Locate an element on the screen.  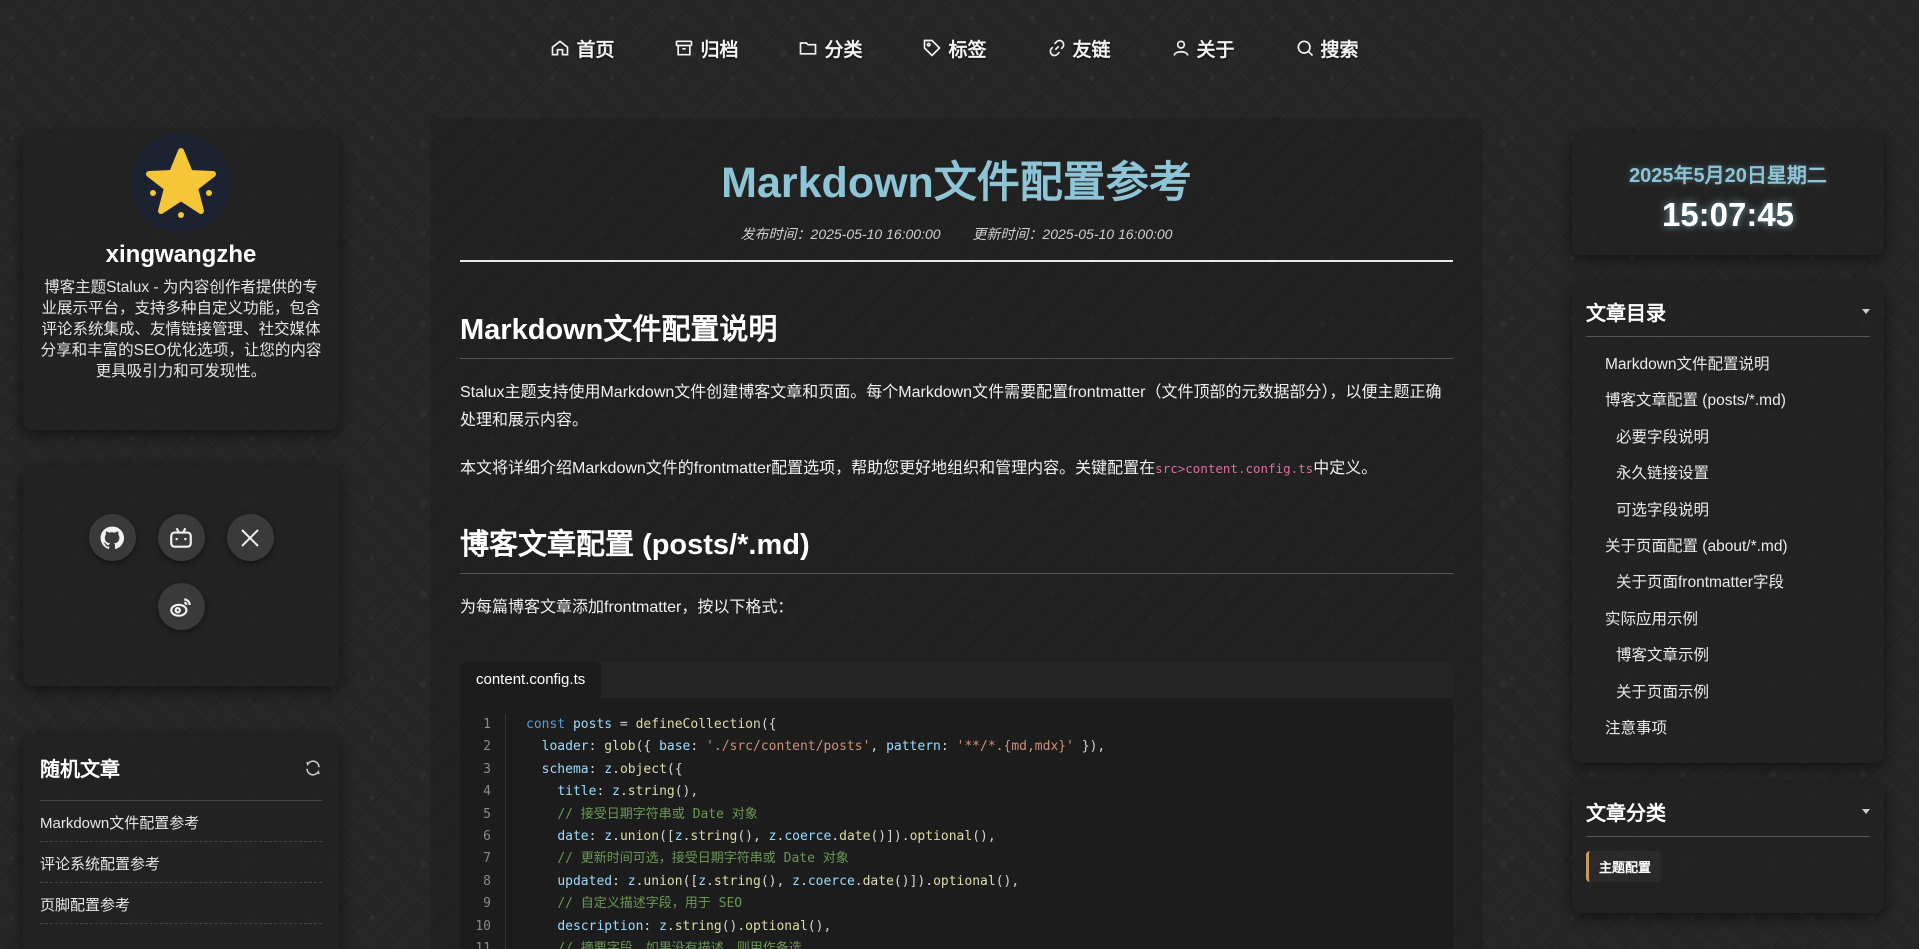
category-tag: 主题配置 is located at coordinates (1624, 866).